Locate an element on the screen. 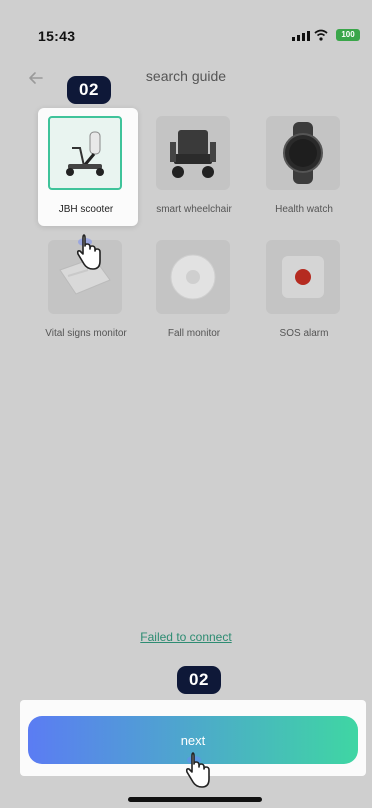  page-title: search guide is located at coordinates (186, 76).